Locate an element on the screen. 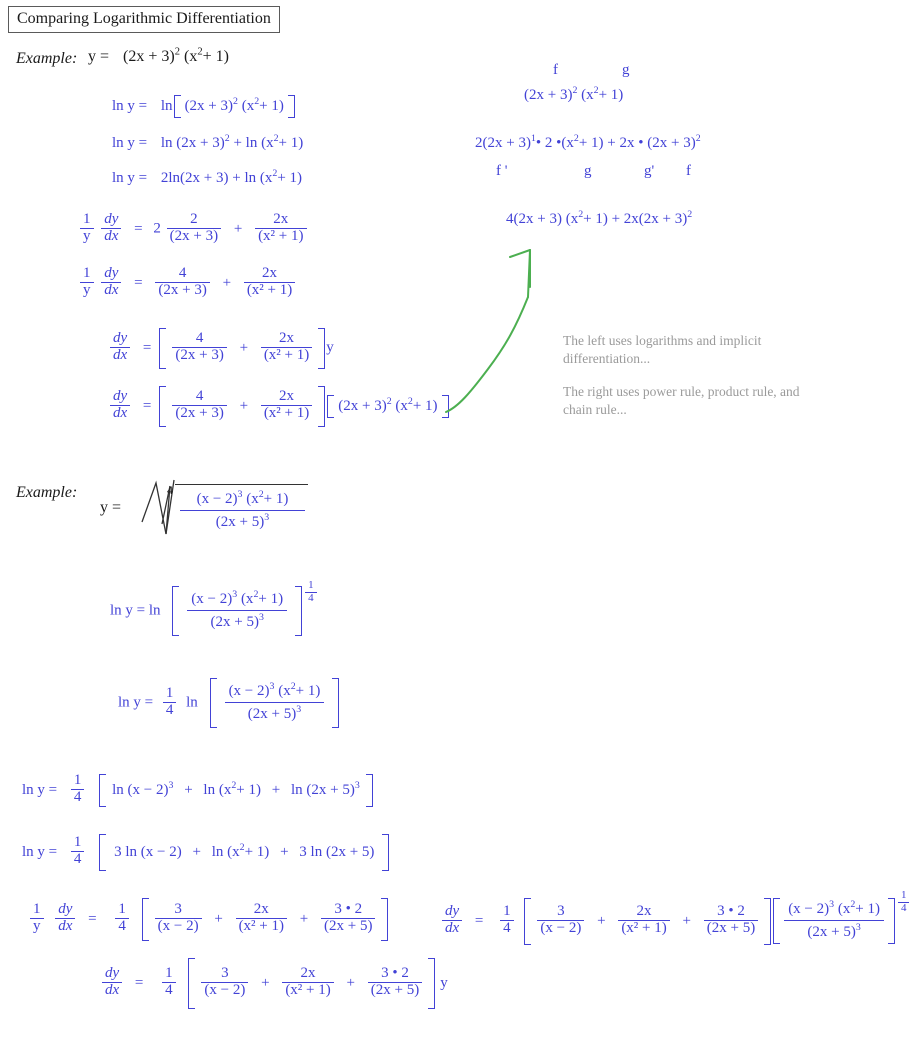 The width and height of the screenshot is (910, 1040). frac-den: y is located at coordinates (87, 236).